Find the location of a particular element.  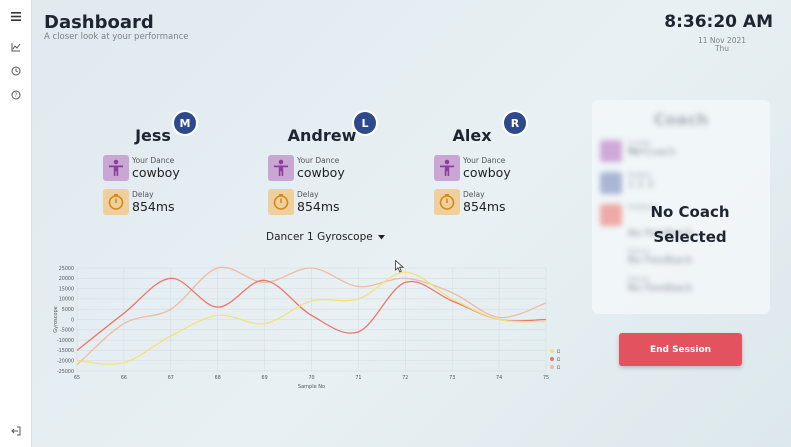

legend-label: D1 GyroY is located at coordinates (558, 360).